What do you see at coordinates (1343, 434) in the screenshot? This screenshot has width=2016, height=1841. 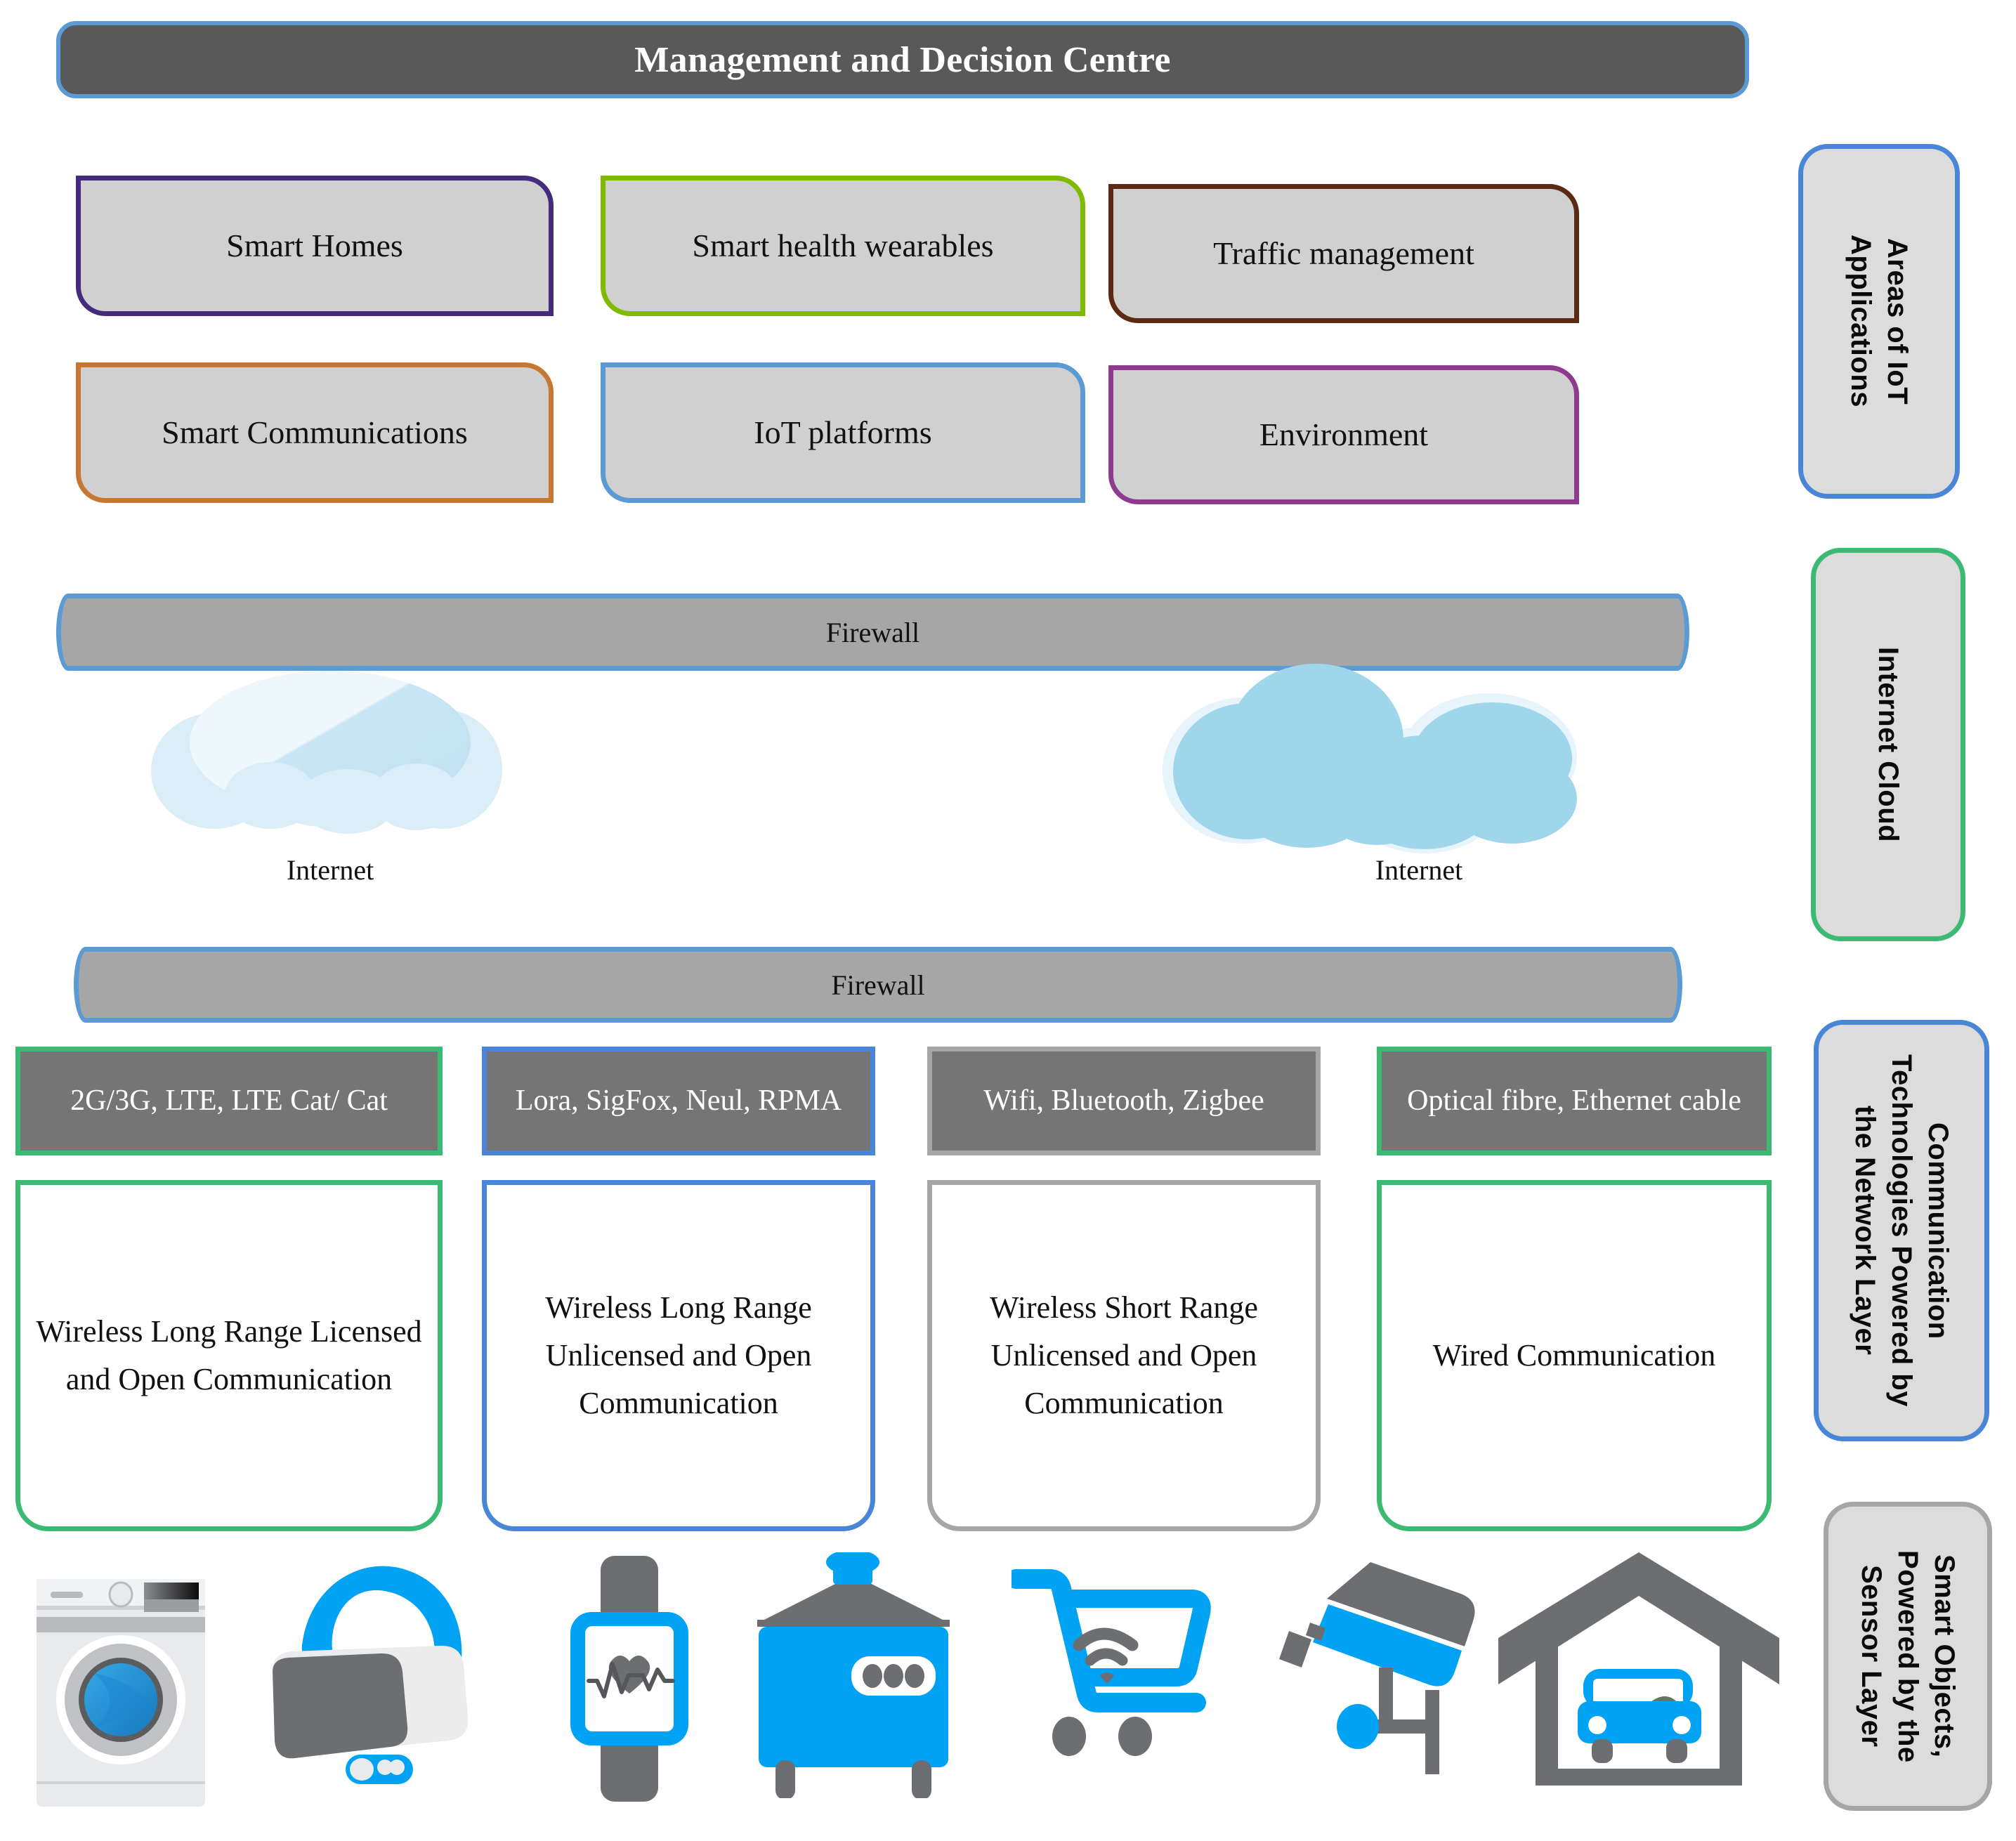 I see `app-box-environment: Environment` at bounding box center [1343, 434].